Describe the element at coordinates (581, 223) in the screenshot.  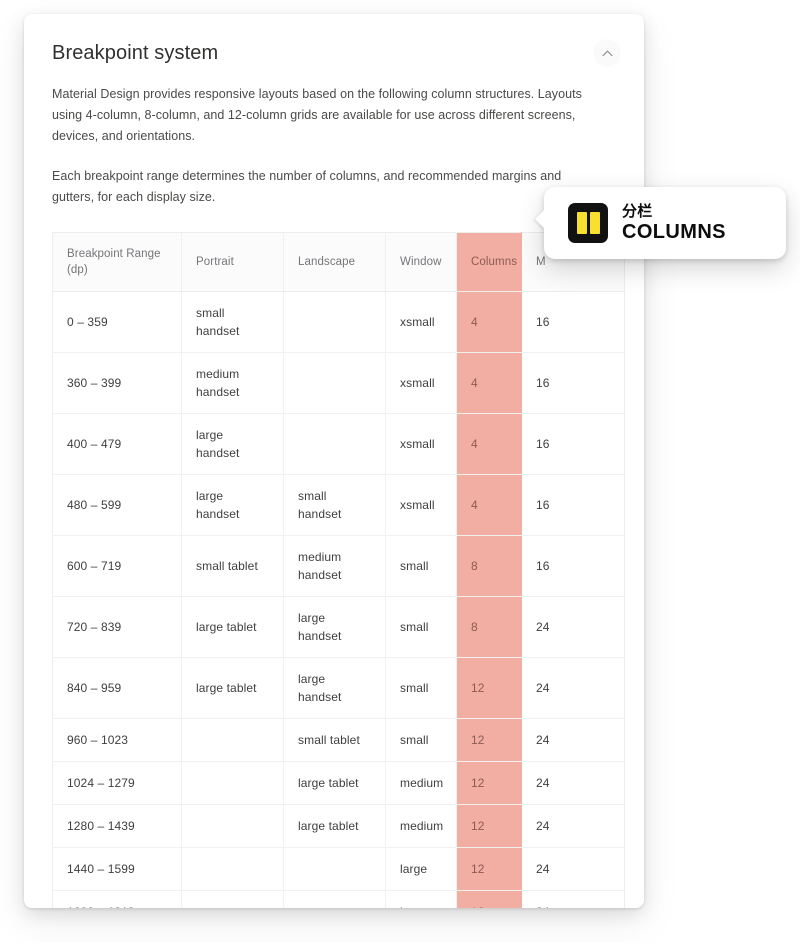
I see `columns-icon-bar-left` at that location.